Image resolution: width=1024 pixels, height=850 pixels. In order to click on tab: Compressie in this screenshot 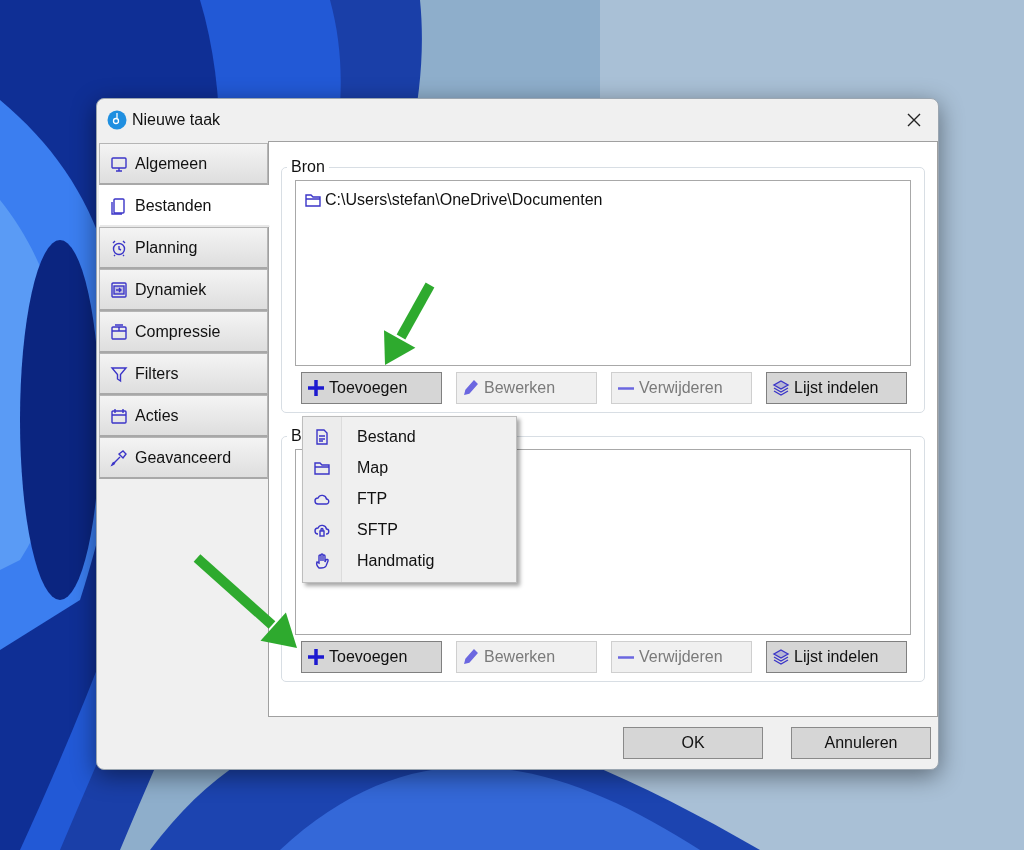, I will do `click(183, 332)`.